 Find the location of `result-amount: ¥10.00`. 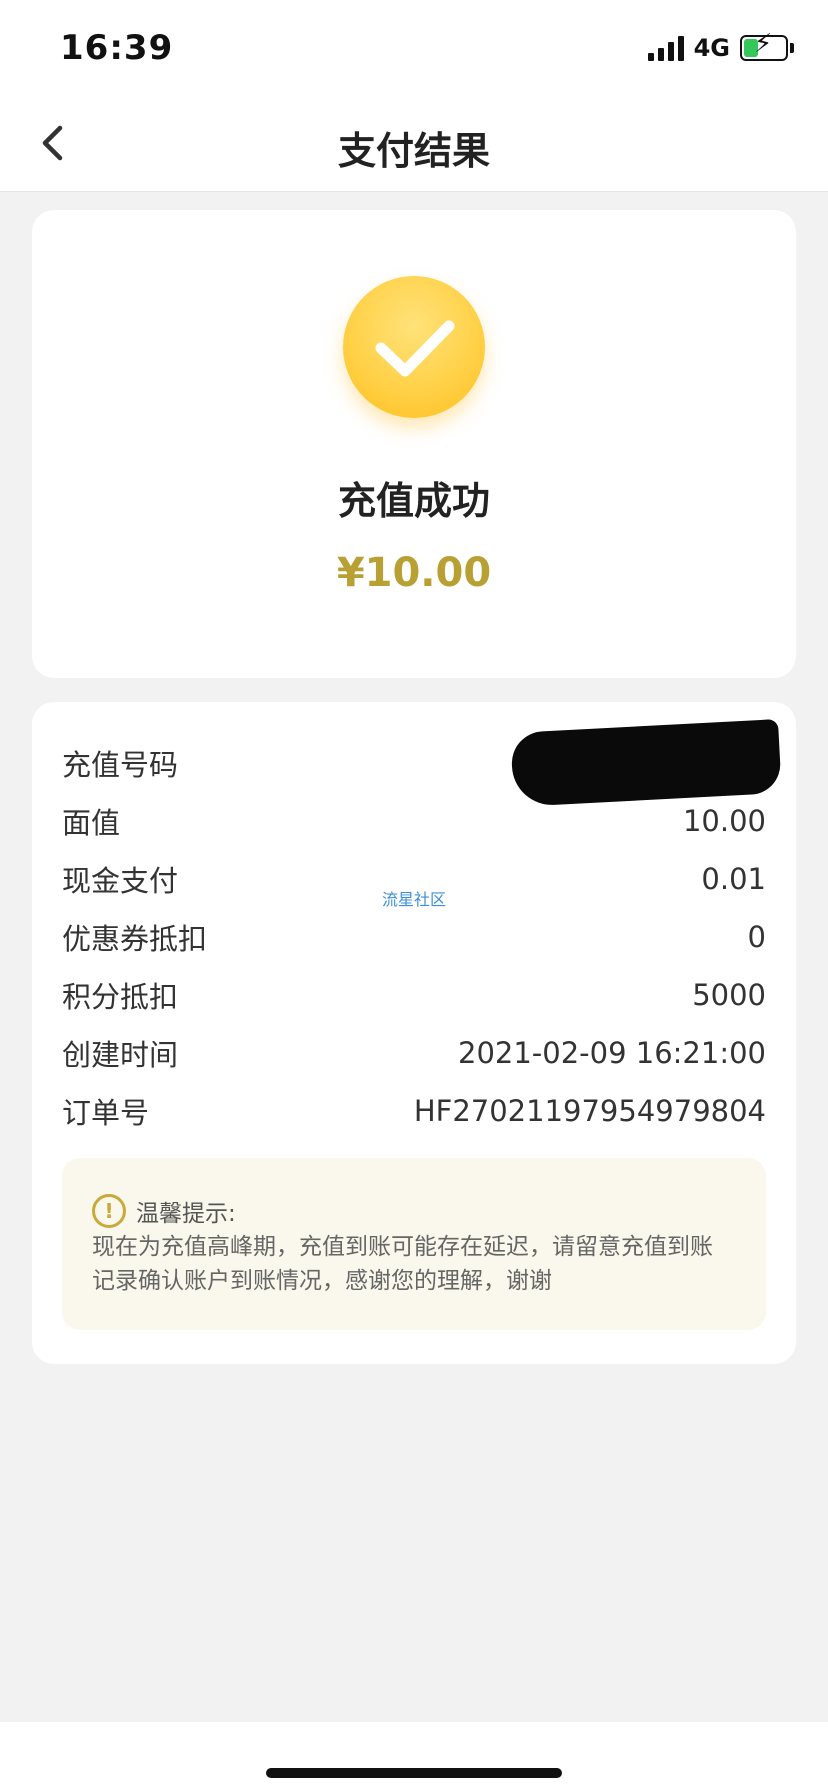

result-amount: ¥10.00 is located at coordinates (414, 573).